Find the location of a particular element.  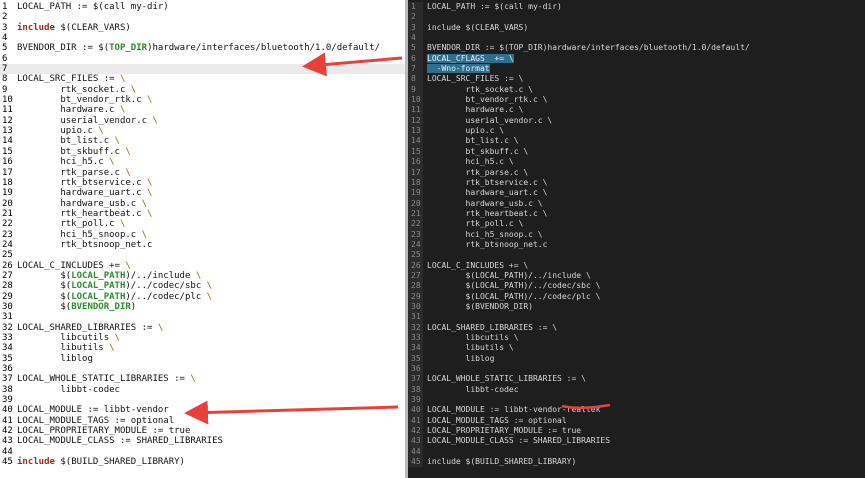

left-code-line: 12 userial_vendor.c \ is located at coordinates (202, 121).